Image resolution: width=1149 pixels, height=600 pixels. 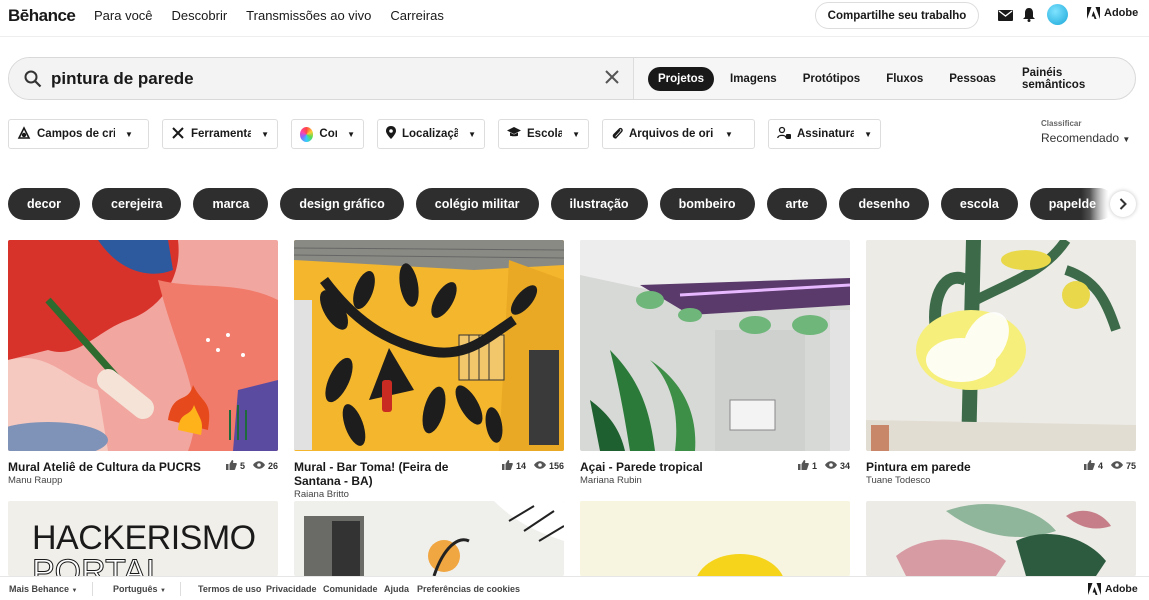 I want to click on tag-chip: marca, so click(x=231, y=204).